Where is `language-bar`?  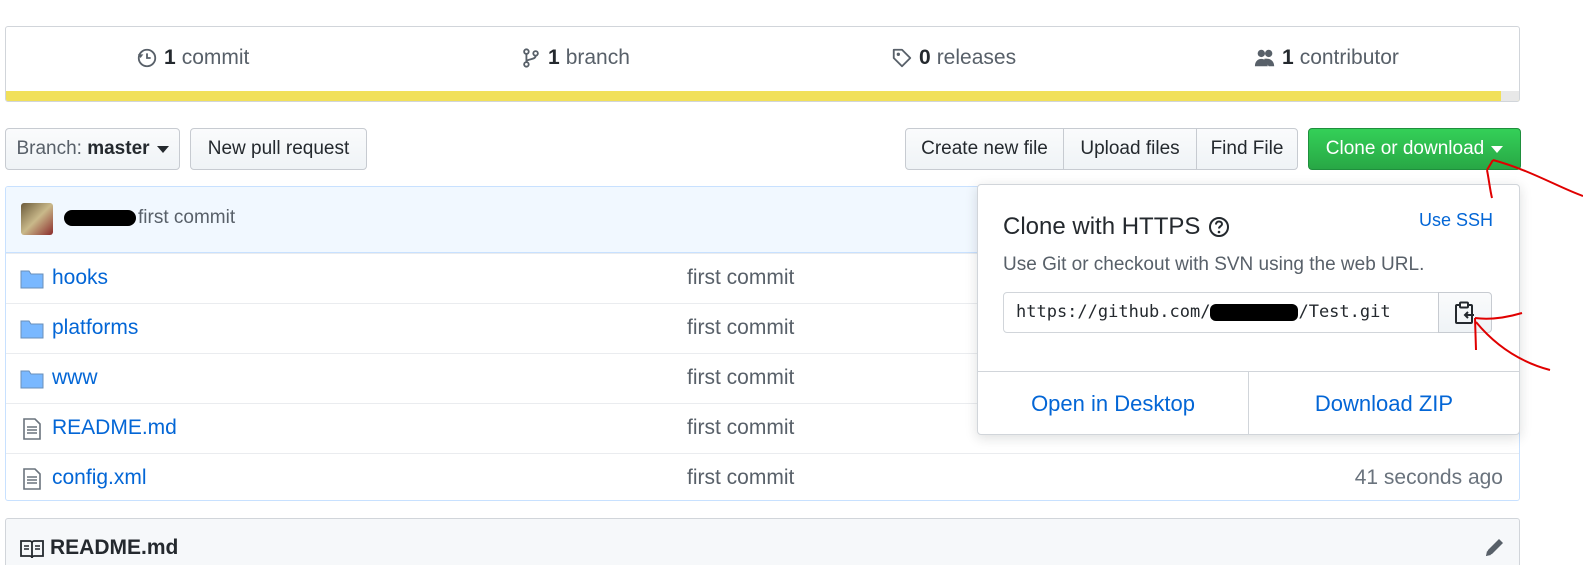 language-bar is located at coordinates (762, 96).